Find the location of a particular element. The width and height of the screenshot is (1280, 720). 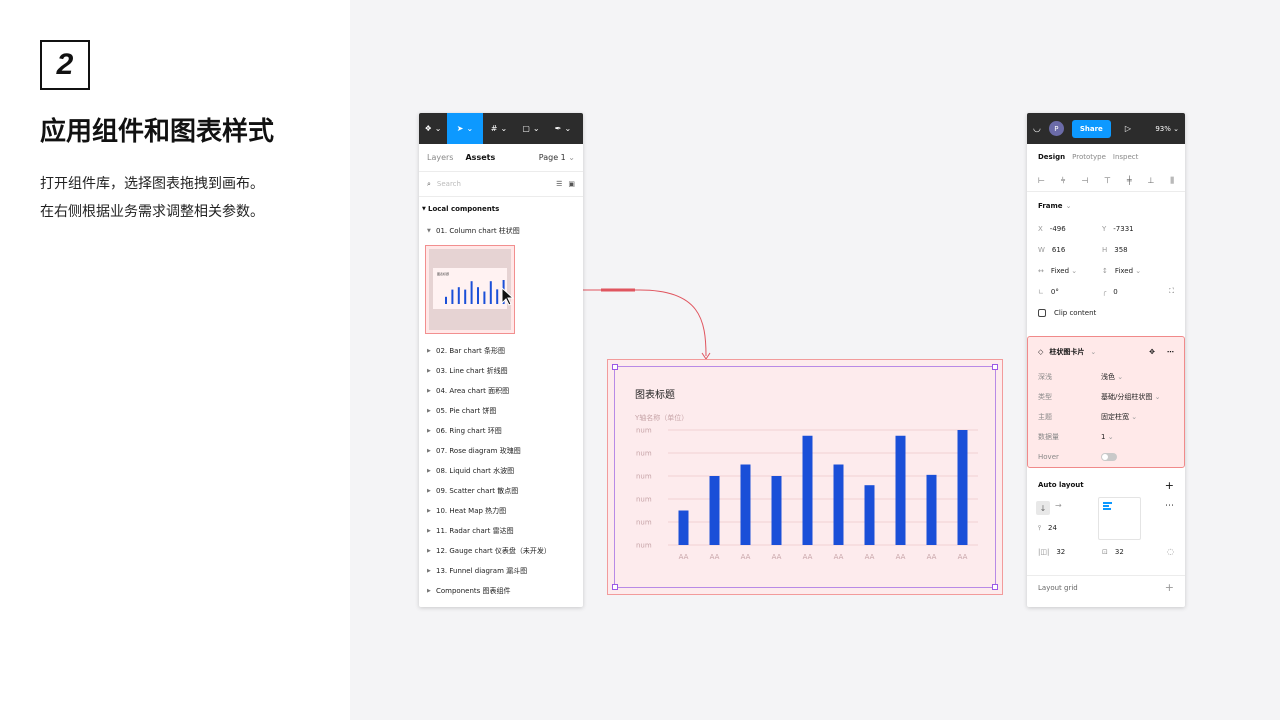

tab-design: Design is located at coordinates (1051, 157).